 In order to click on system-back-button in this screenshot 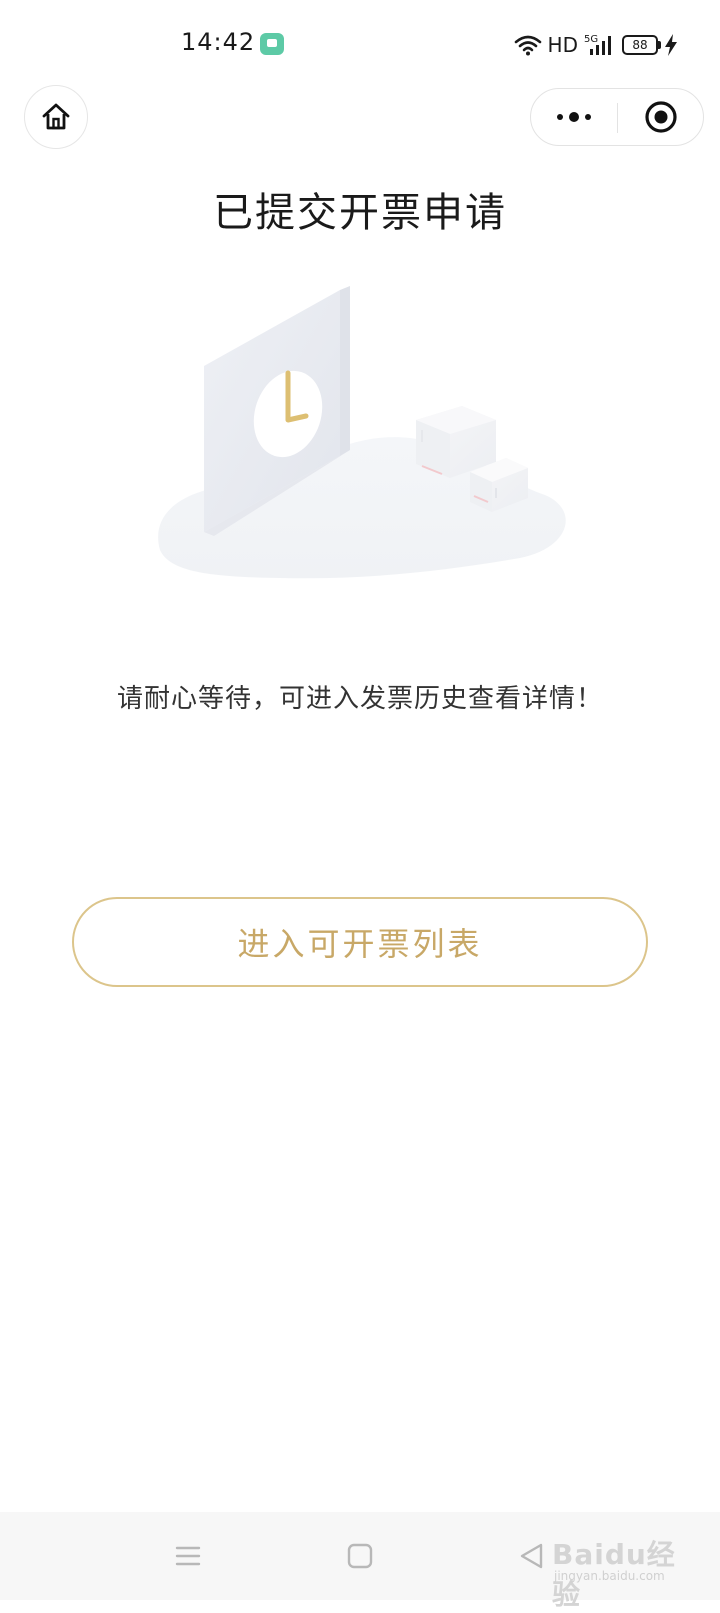, I will do `click(532, 1556)`.